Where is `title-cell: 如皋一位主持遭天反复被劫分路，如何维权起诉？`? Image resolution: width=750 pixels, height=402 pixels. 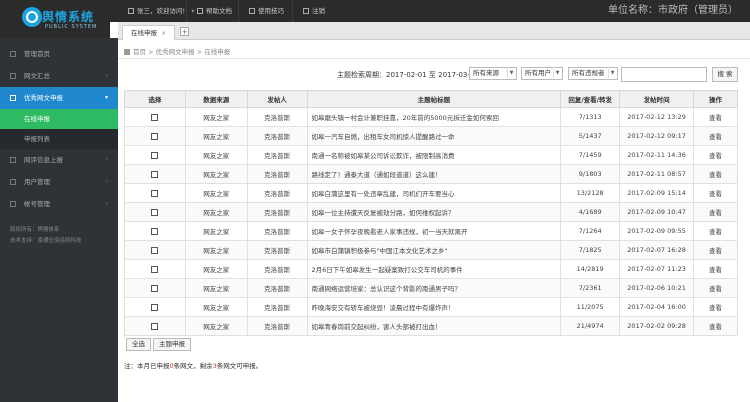
title-cell: 如皋一位主持遭天反复被劫分路，如何维权起诉？ is located at coordinates (434, 212).